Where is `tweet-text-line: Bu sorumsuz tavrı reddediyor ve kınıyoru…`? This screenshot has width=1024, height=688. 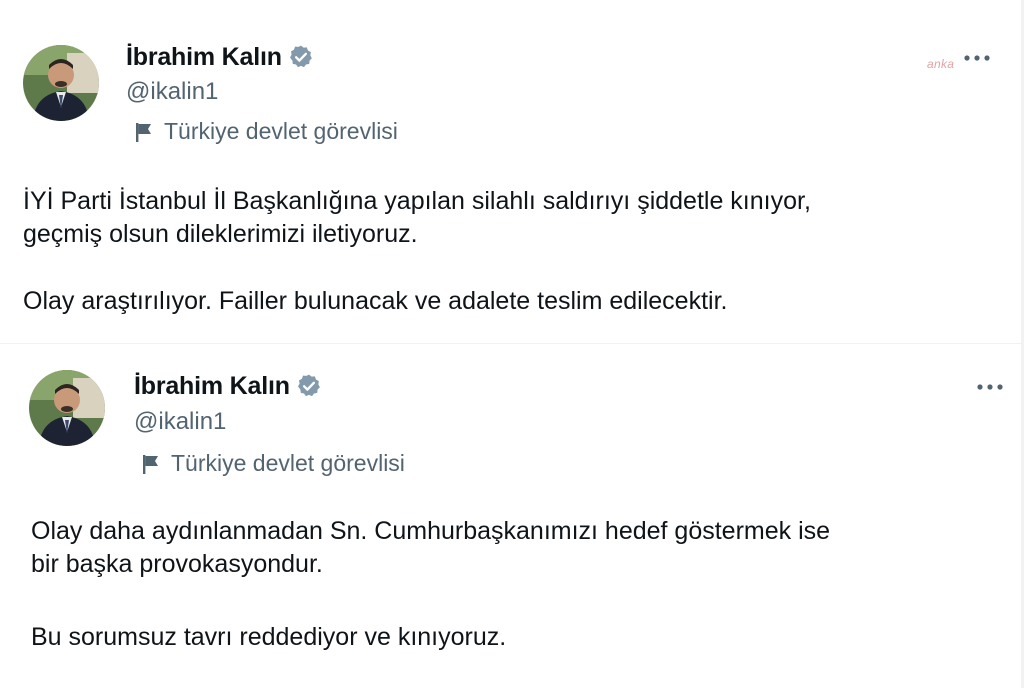 tweet-text-line: Bu sorumsuz tavrı reddediyor ve kınıyoru… is located at coordinates (269, 637).